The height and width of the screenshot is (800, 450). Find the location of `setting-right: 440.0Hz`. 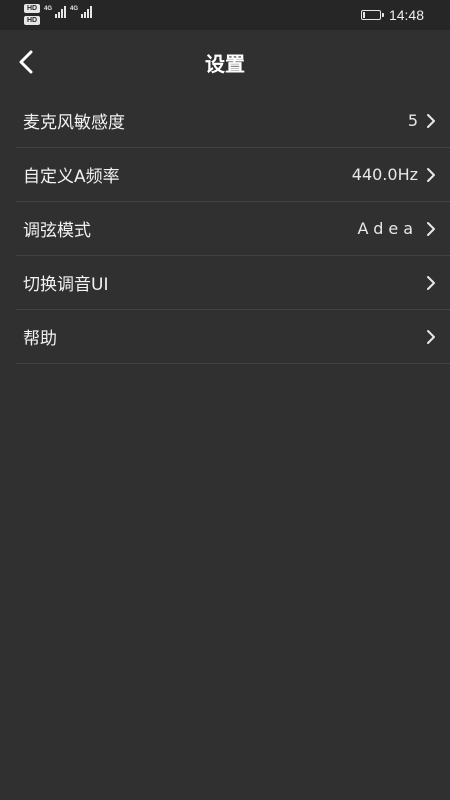

setting-right: 440.0Hz is located at coordinates (394, 174).